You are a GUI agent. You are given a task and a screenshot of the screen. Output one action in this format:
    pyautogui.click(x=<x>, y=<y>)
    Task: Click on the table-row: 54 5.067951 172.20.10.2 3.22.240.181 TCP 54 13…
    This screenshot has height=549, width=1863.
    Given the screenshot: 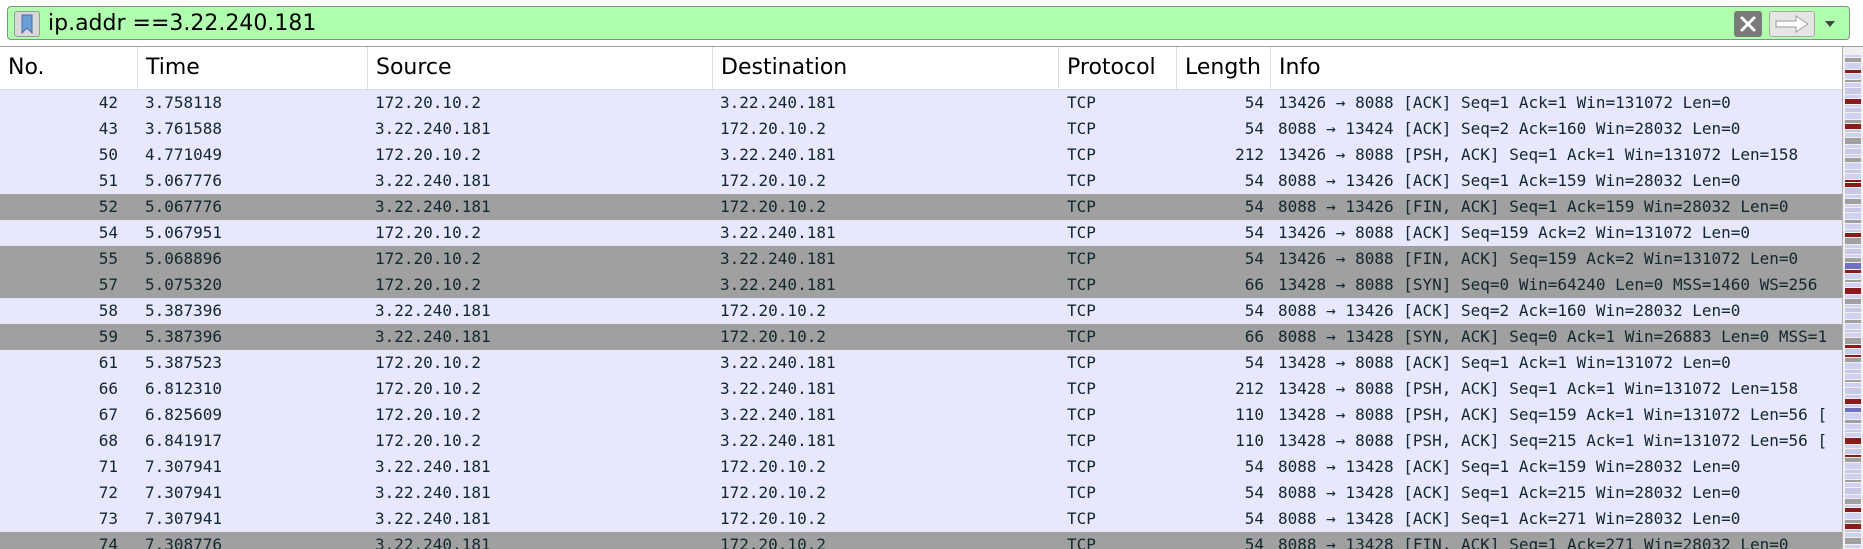 What is the action you would take?
    pyautogui.click(x=921, y=233)
    